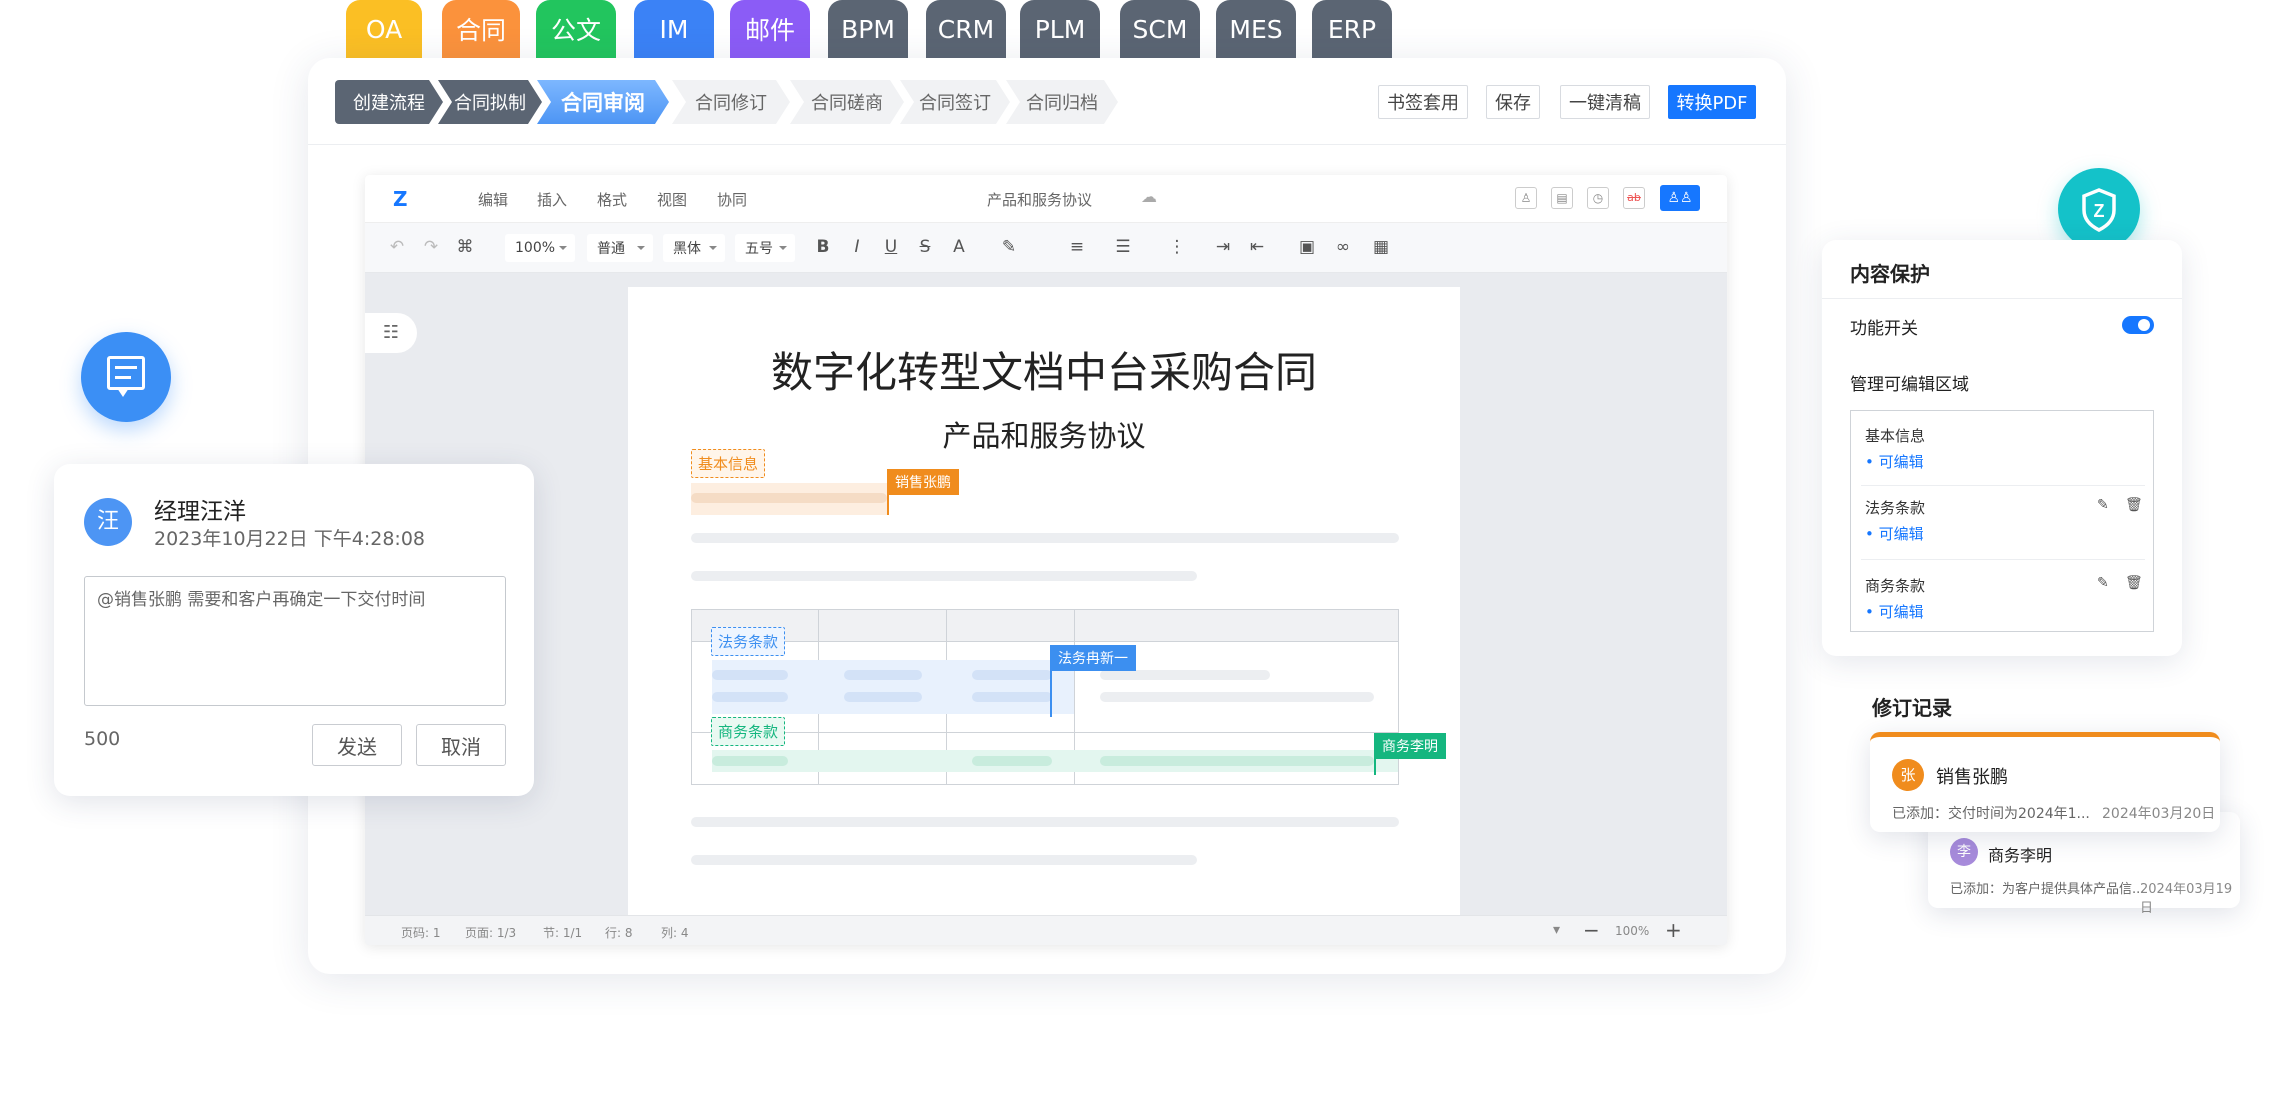 This screenshot has height=1112, width=2273. Describe the element at coordinates (823, 247) in the screenshot. I see `bold-icon: B` at that location.